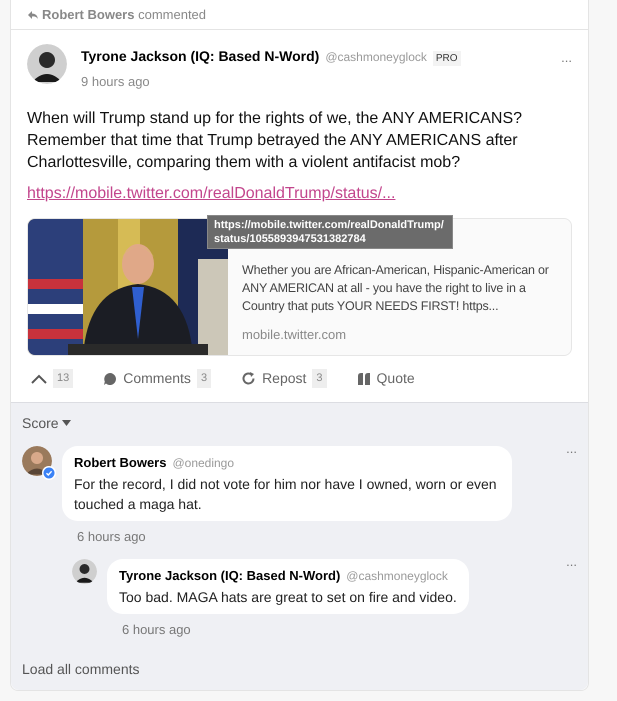  I want to click on post-text: When will Trump stand up for the rights of we, the ANY AMERICANS? Remember that time that Trump betrayed the ANY AMERICANS after Charlottesville, comparing them with a violent antifacist mob?, so click(275, 140).